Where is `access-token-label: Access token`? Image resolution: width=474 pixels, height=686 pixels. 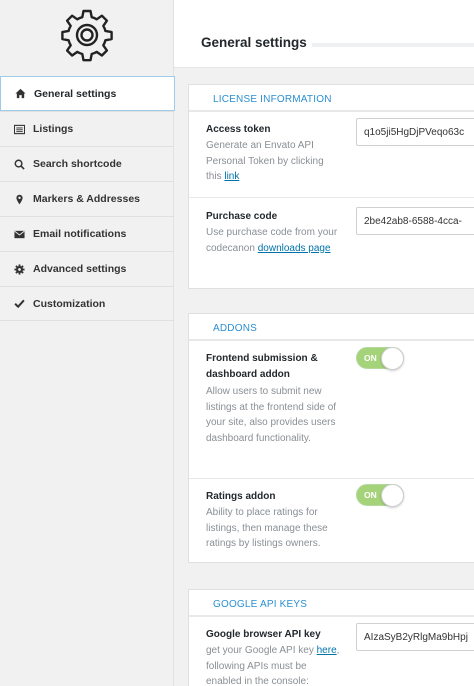 access-token-label: Access token is located at coordinates (238, 129).